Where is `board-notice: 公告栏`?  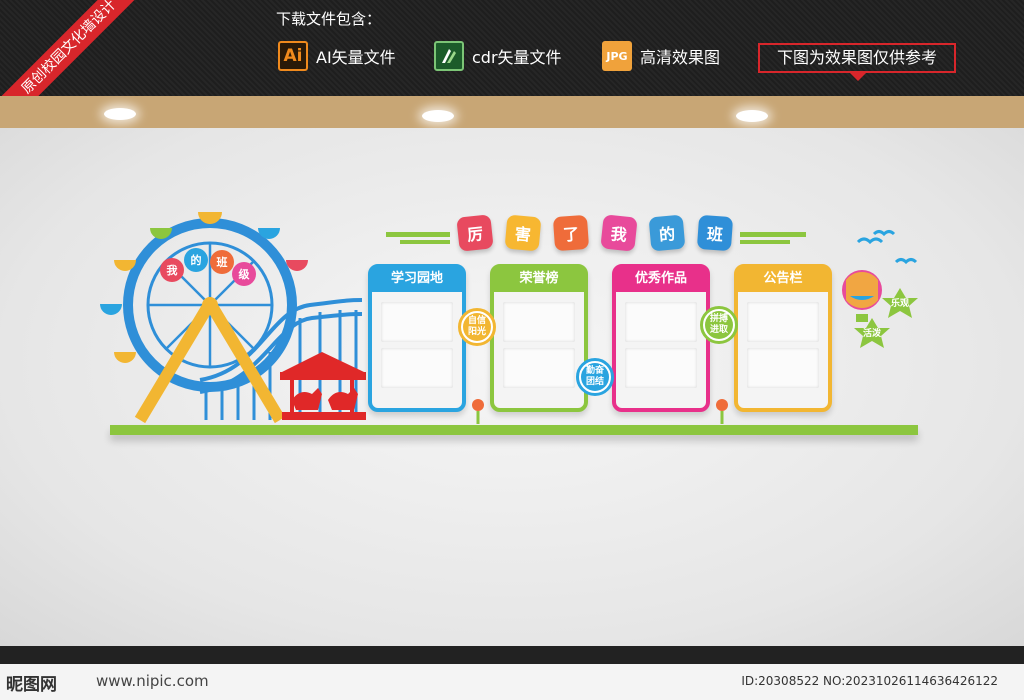
board-notice: 公告栏 is located at coordinates (783, 338).